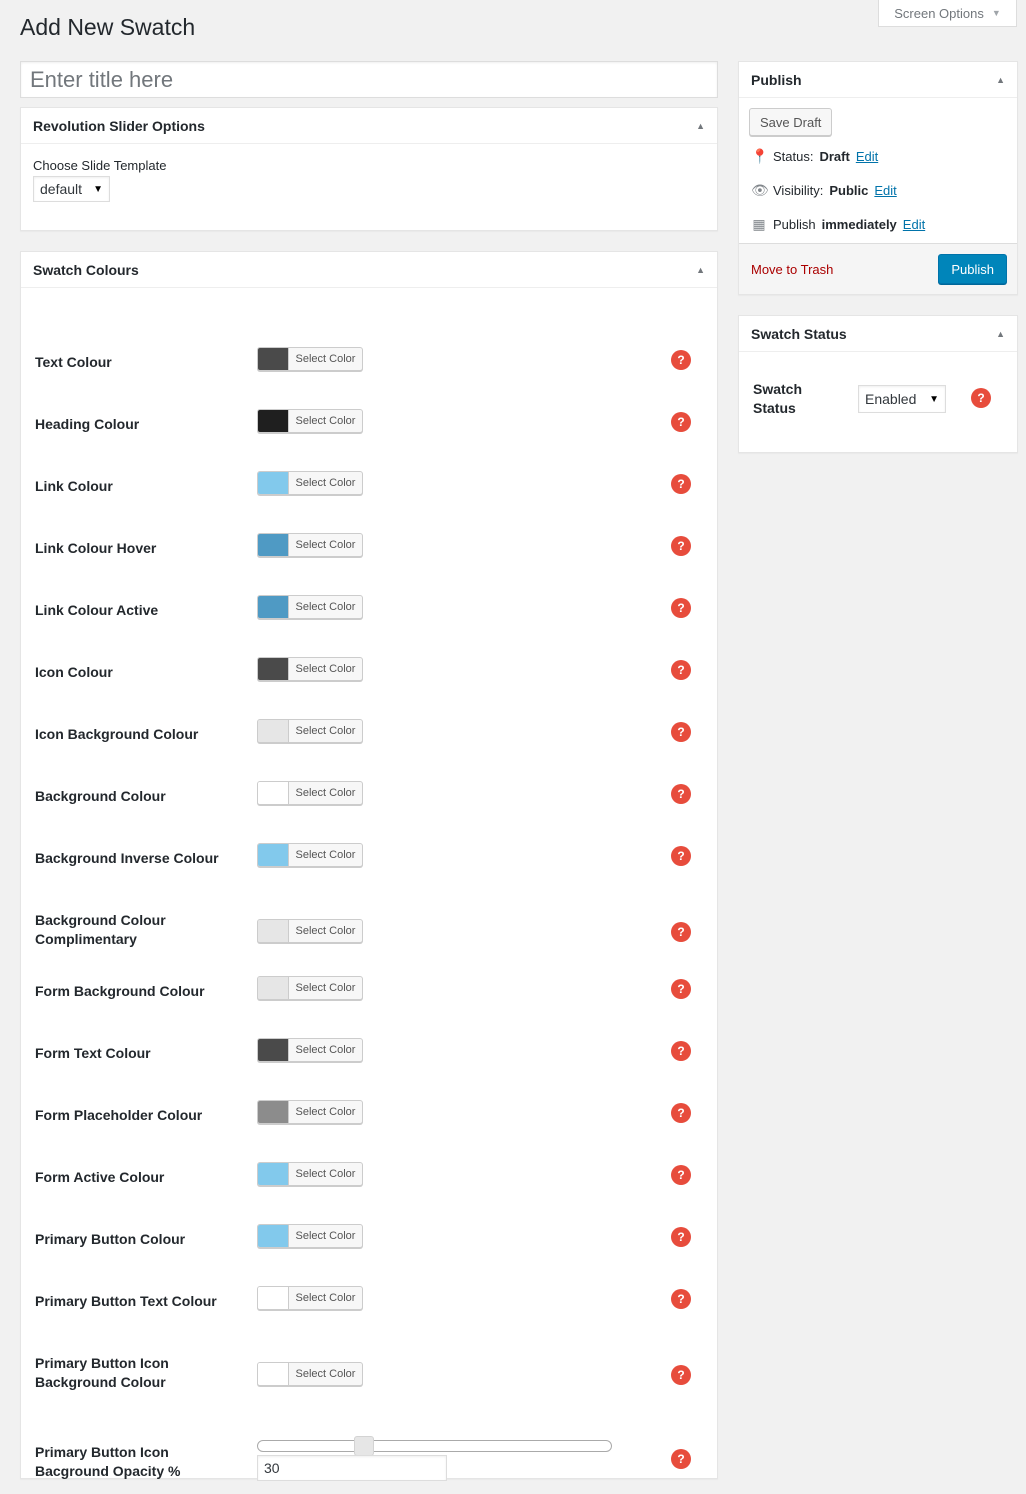  Describe the element at coordinates (119, 1115) in the screenshot. I see `colour-label: Form Placeholder Colour` at that location.